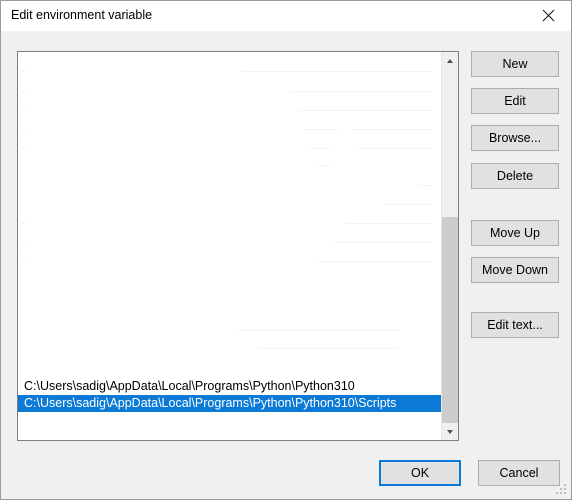 The height and width of the screenshot is (500, 572). What do you see at coordinates (519, 473) in the screenshot?
I see `cancel-button: Cancel` at bounding box center [519, 473].